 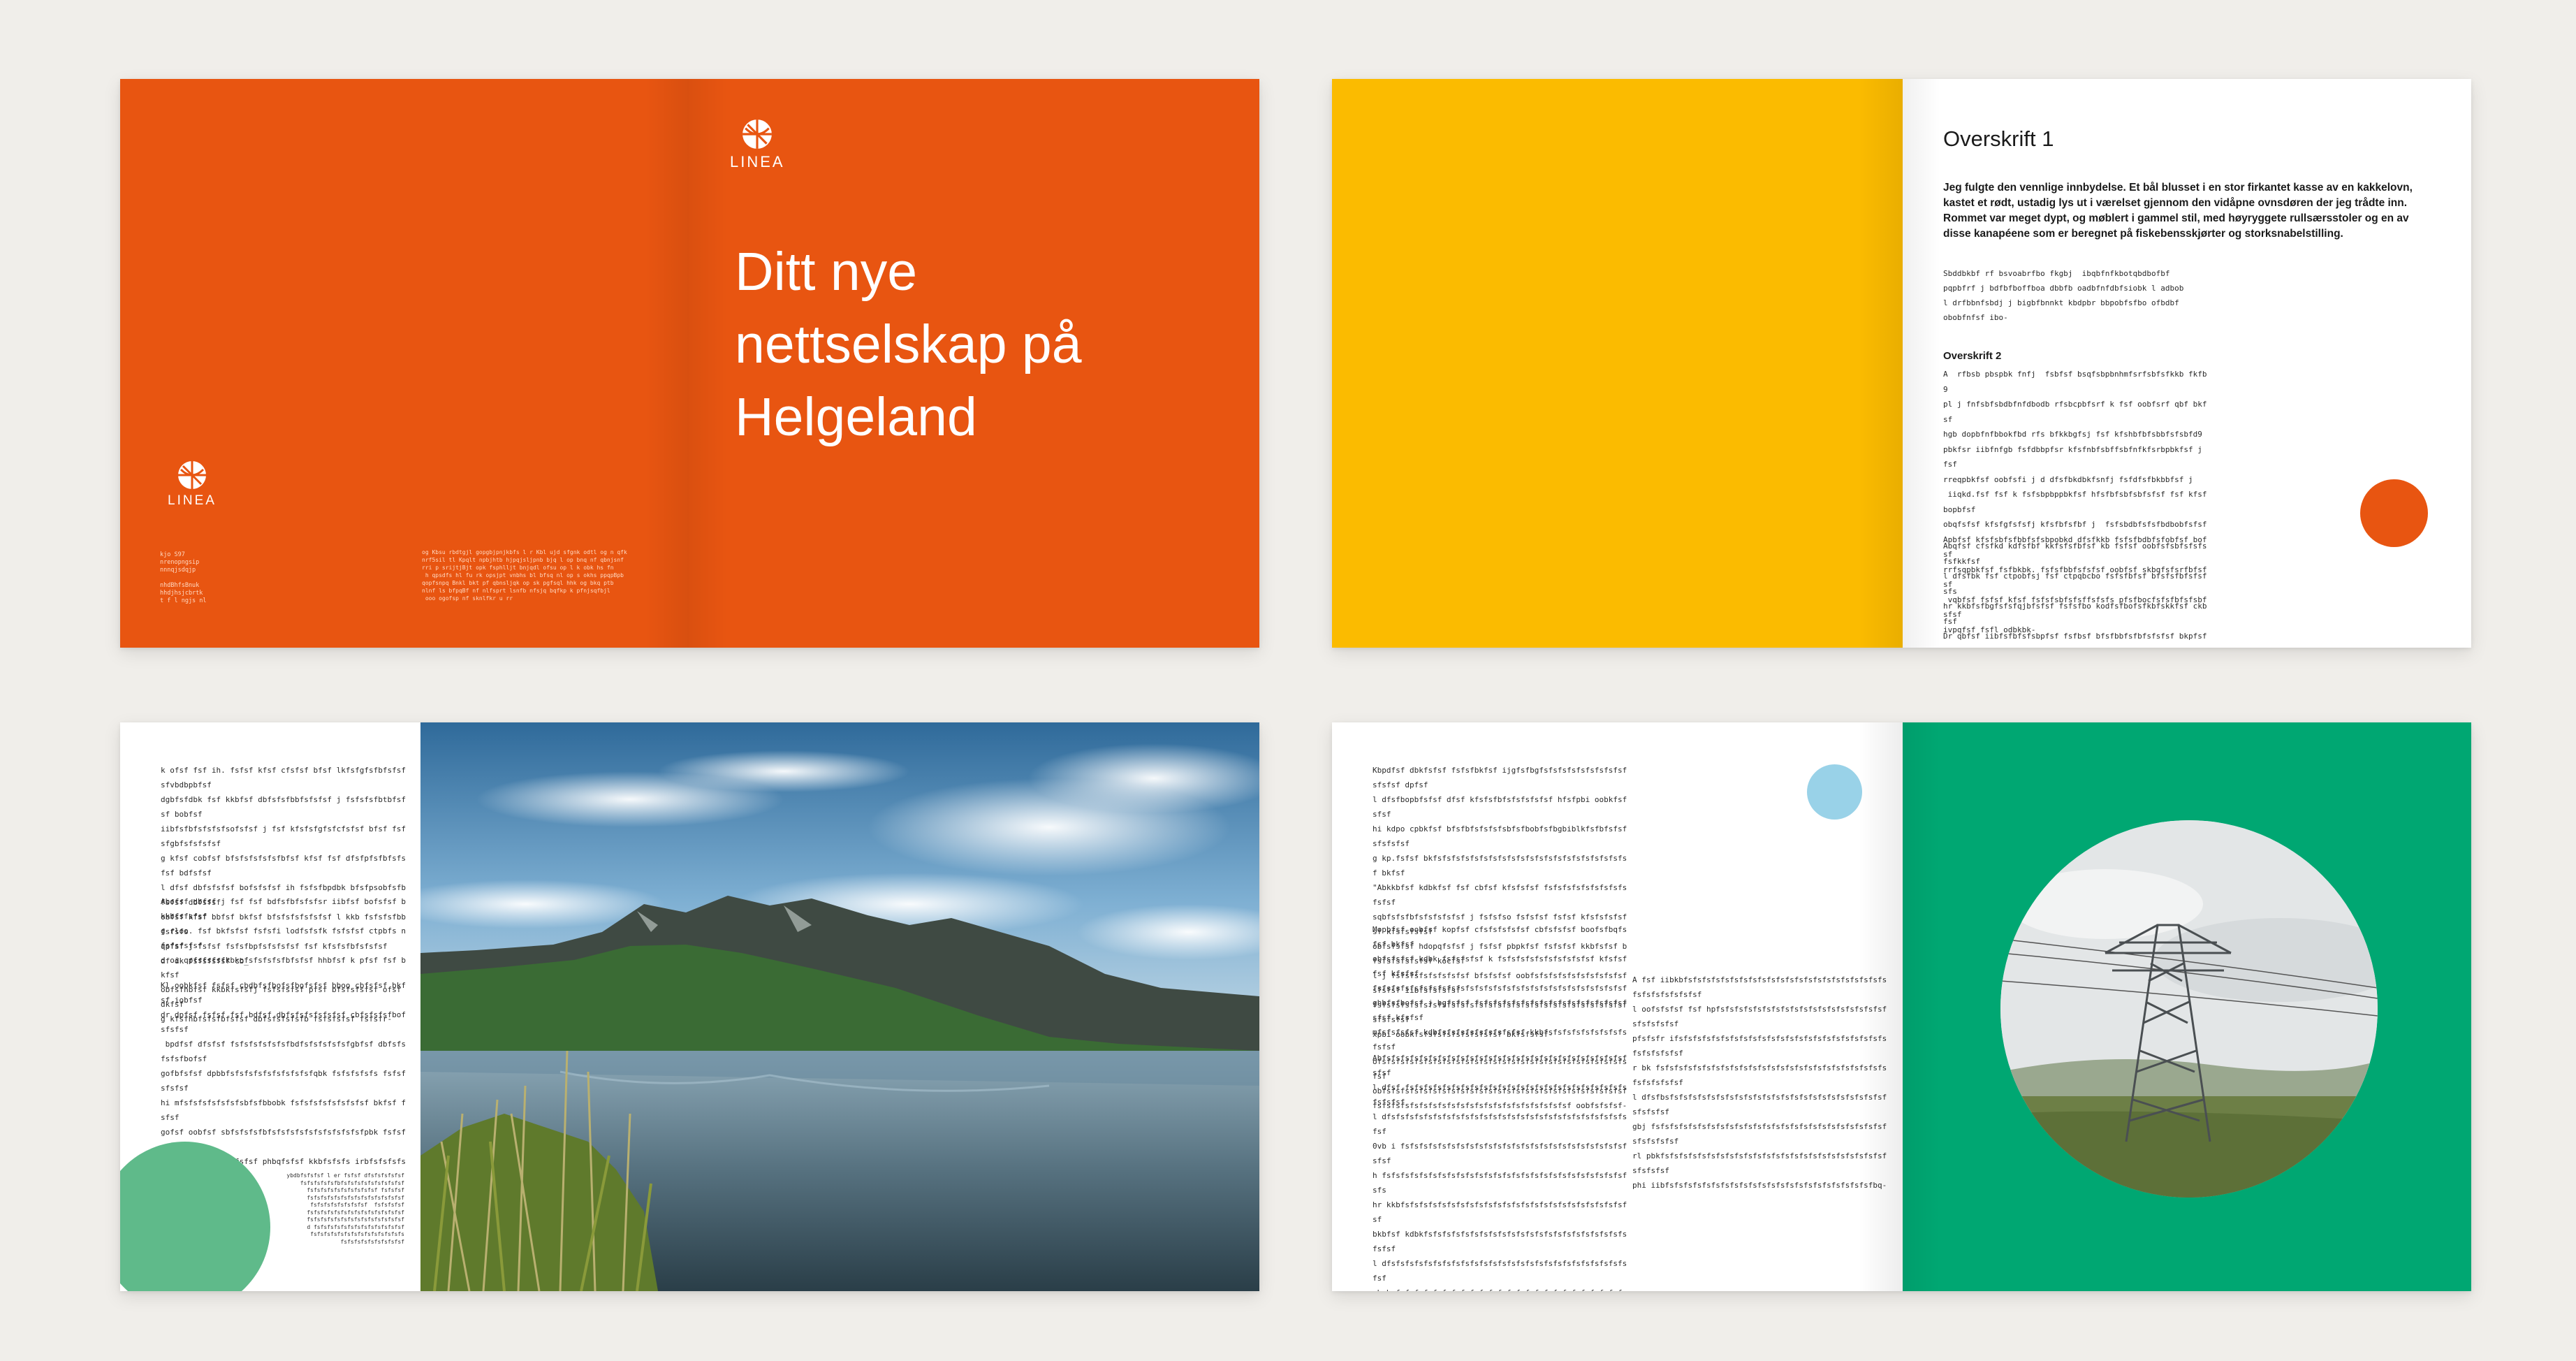 I want to click on orange-dot, so click(x=2394, y=513).